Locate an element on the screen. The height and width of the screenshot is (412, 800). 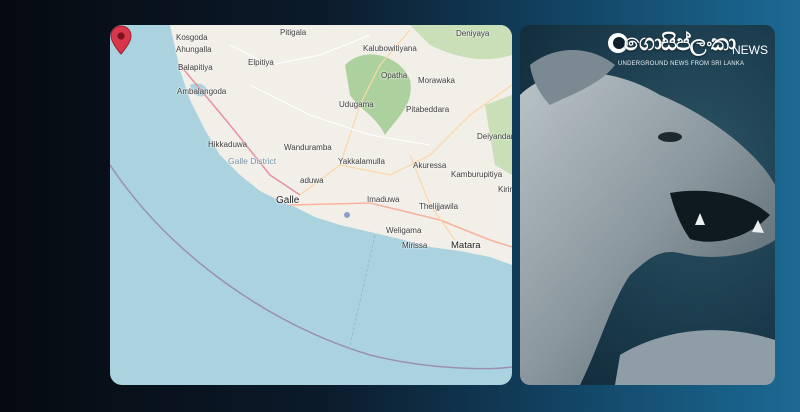
place-label: Deniyaya is located at coordinates (473, 33).